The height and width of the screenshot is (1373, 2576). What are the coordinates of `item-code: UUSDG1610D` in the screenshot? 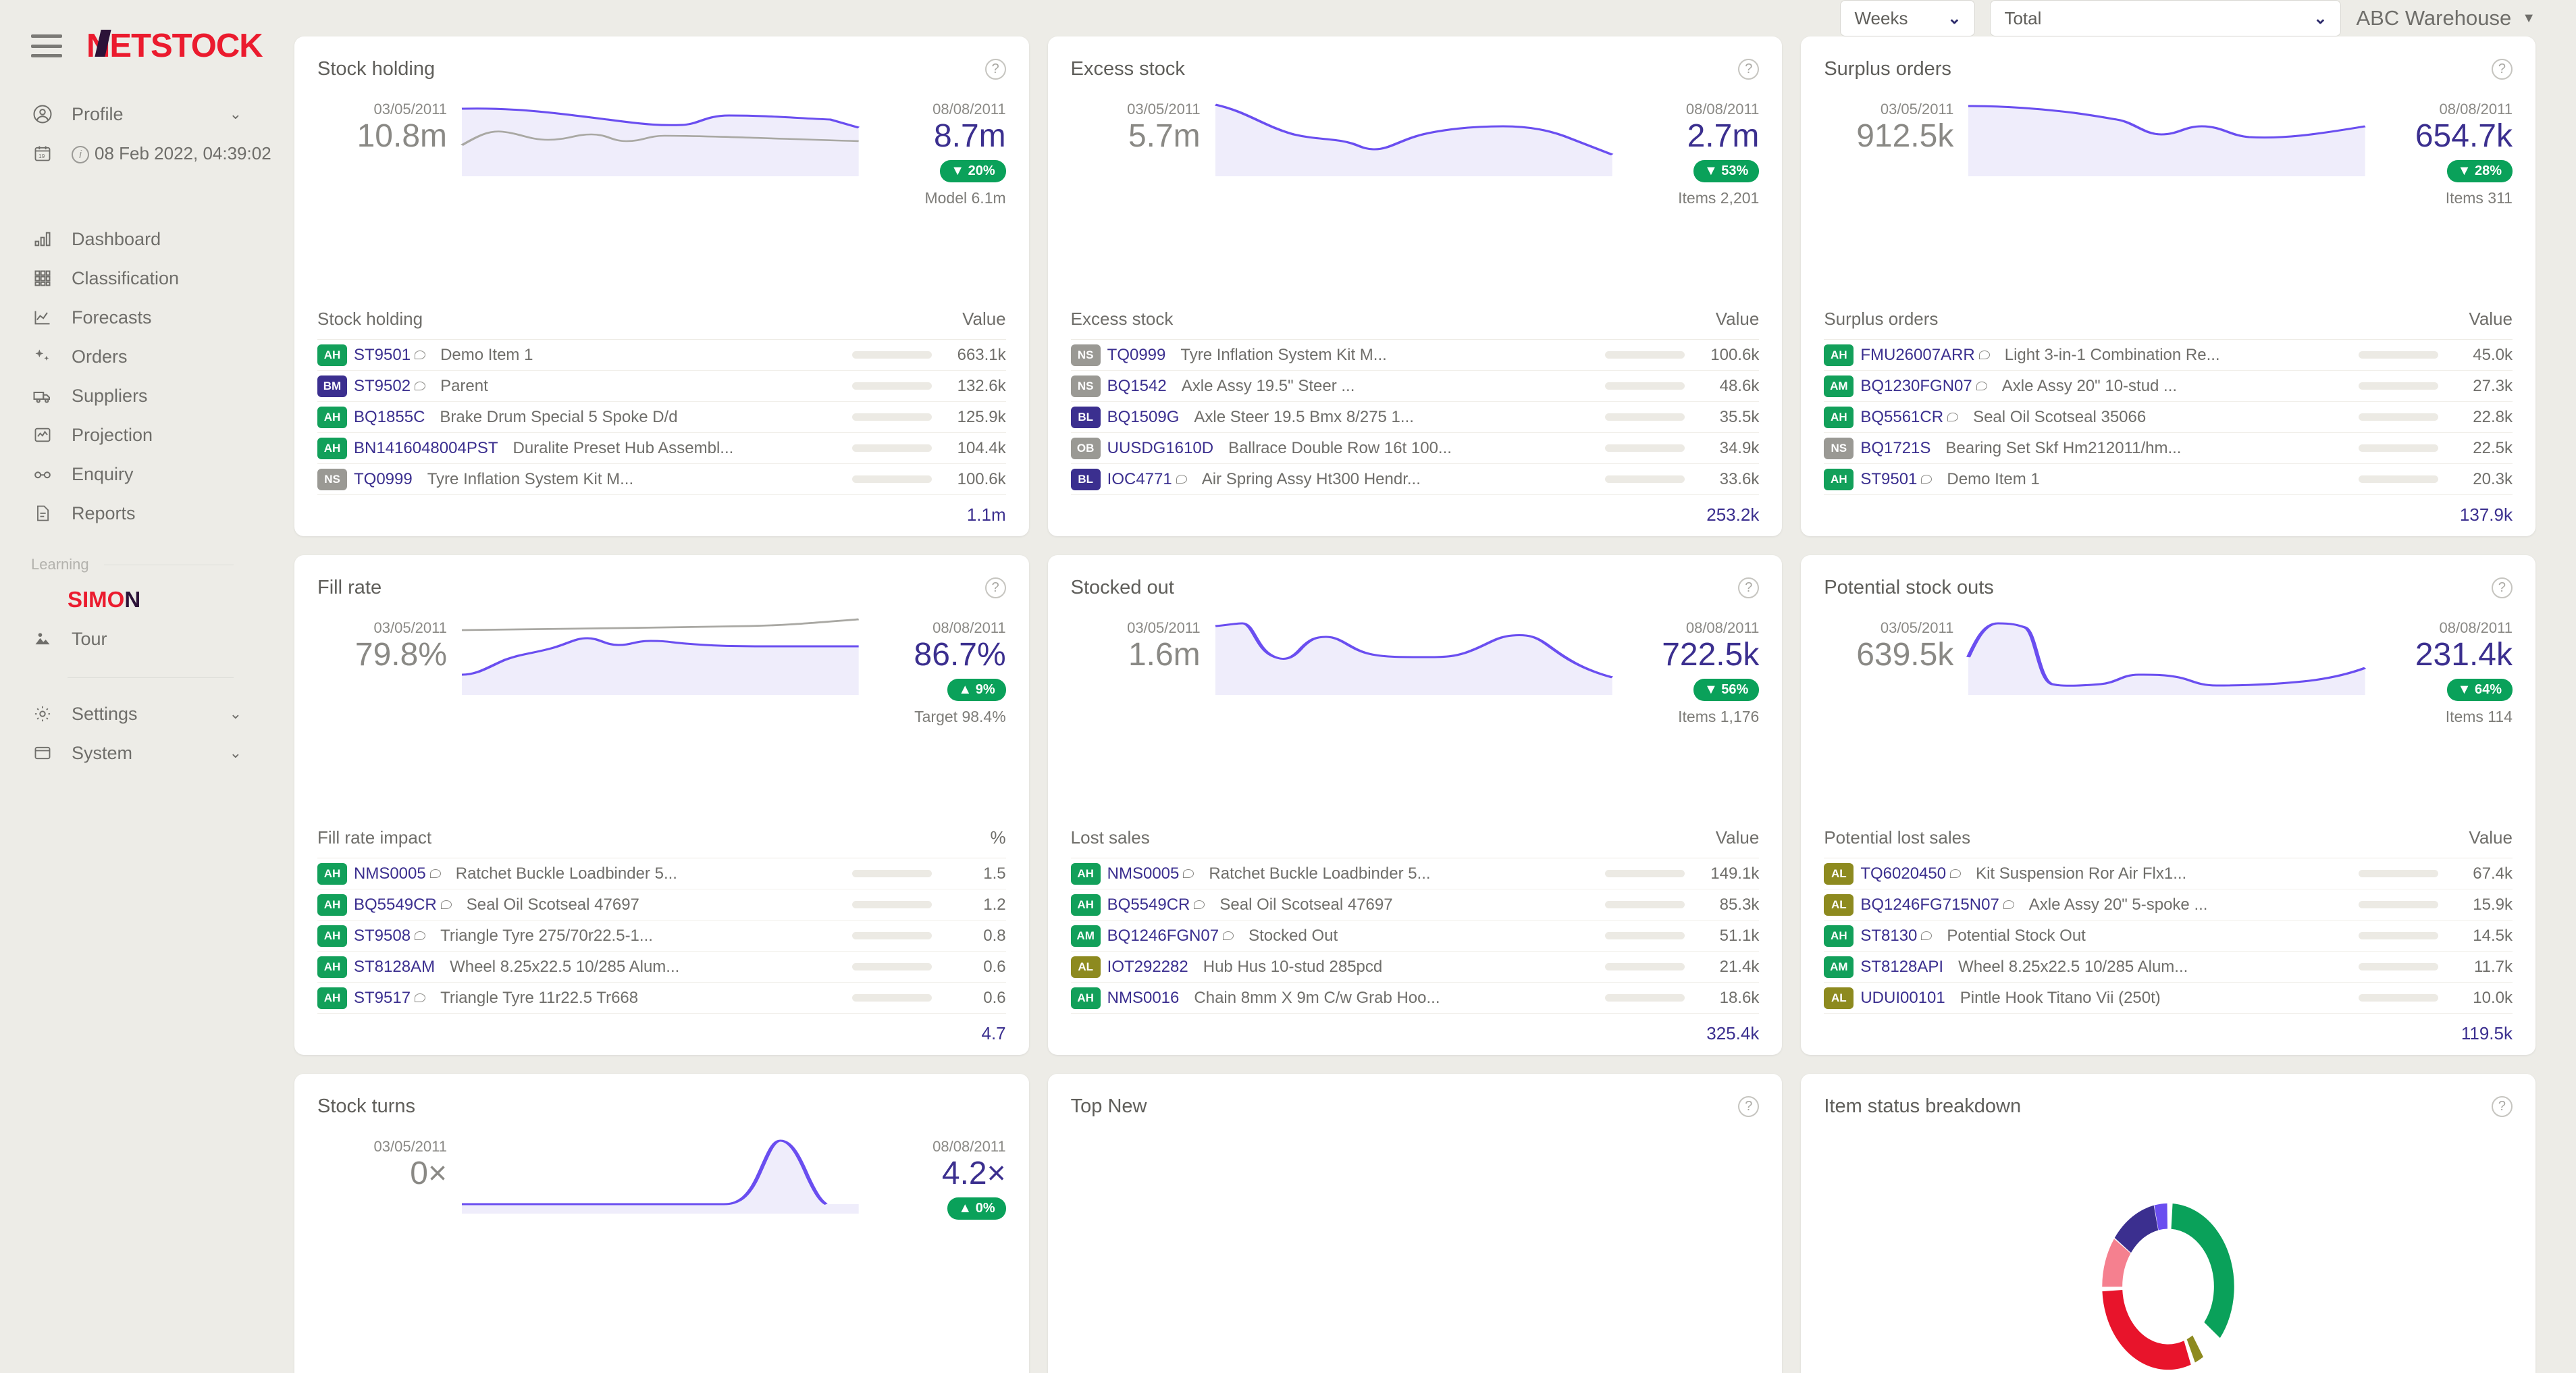 It's located at (1160, 449).